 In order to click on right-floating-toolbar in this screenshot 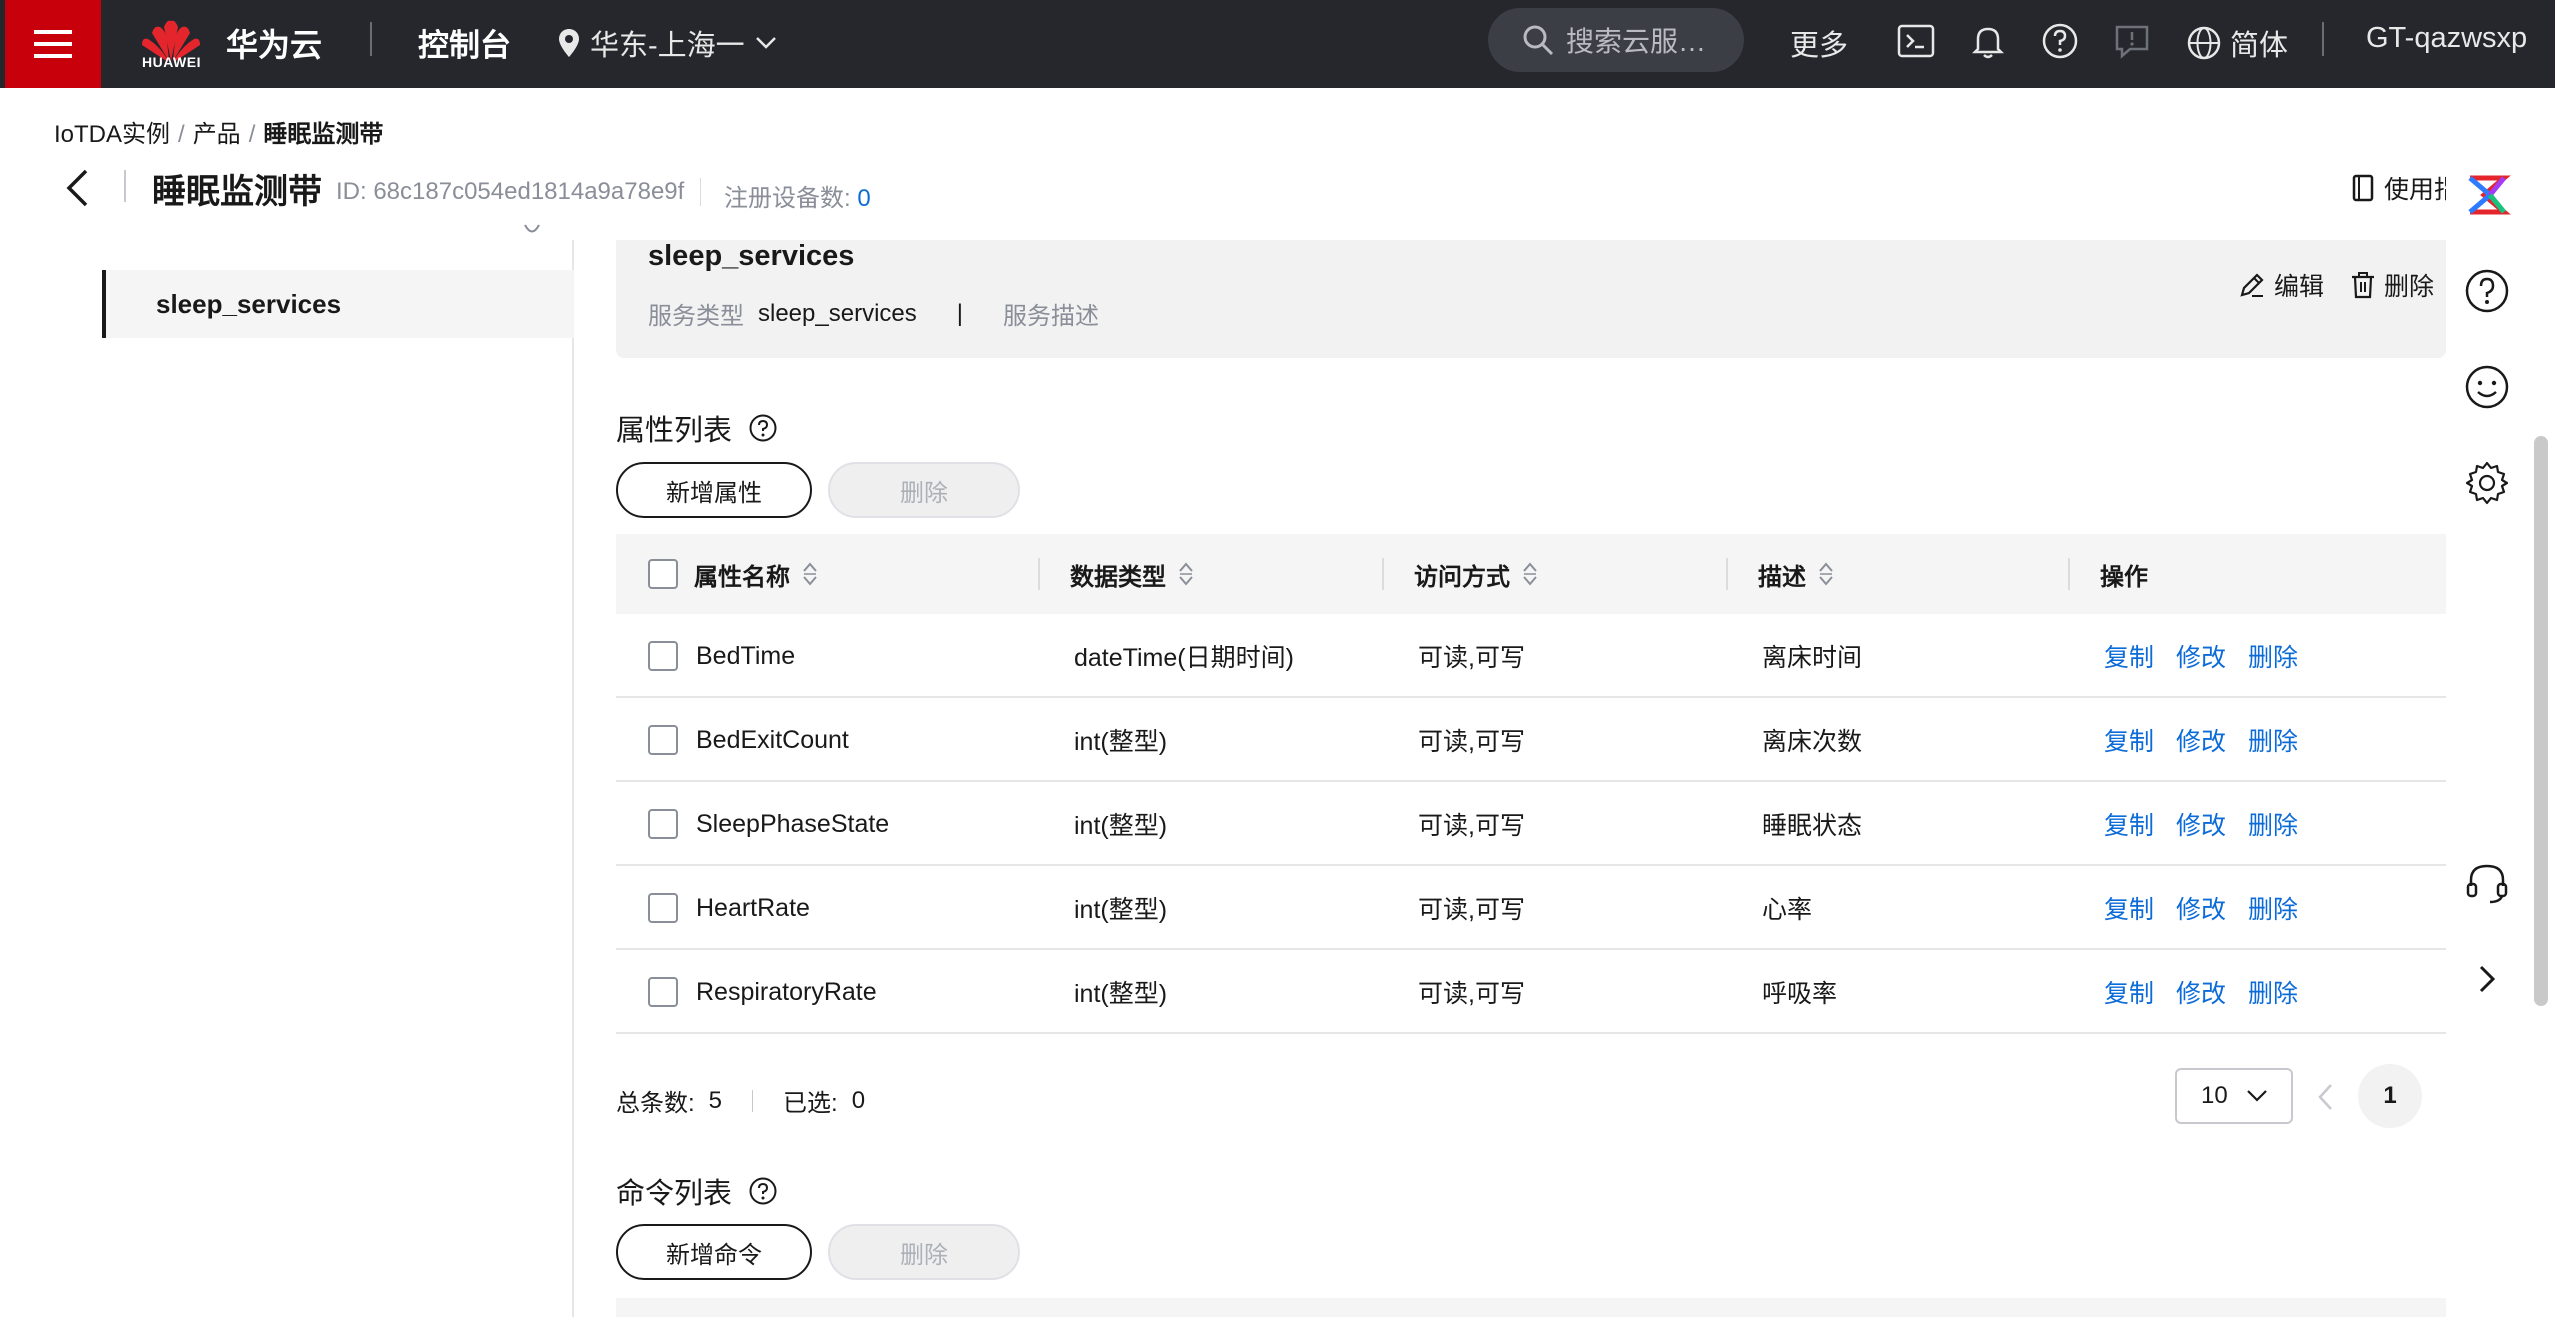, I will do `click(2488, 702)`.